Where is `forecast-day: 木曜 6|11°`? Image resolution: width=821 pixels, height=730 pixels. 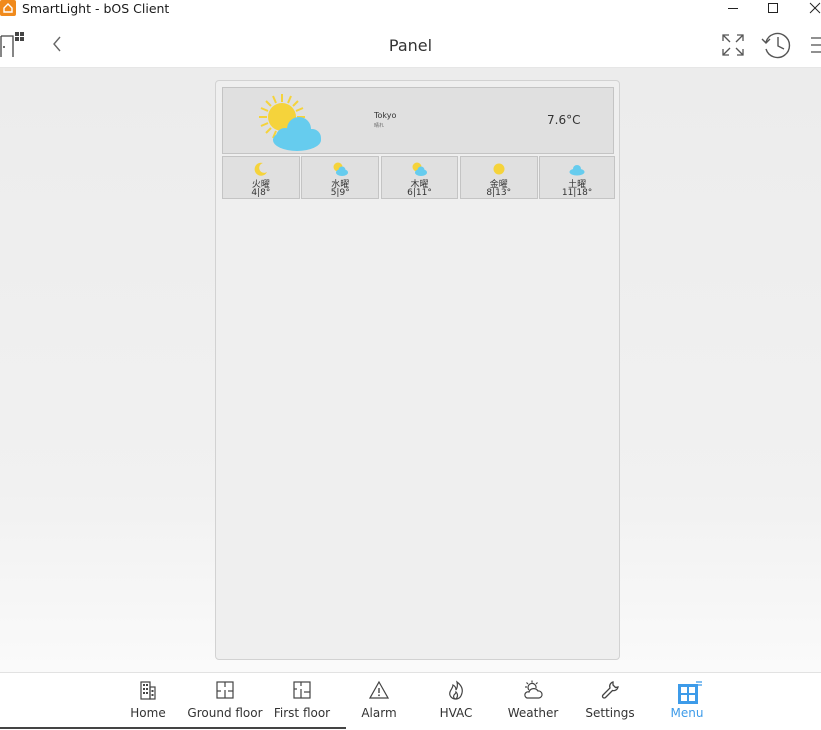
forecast-day: 木曜 6|11° is located at coordinates (419, 177).